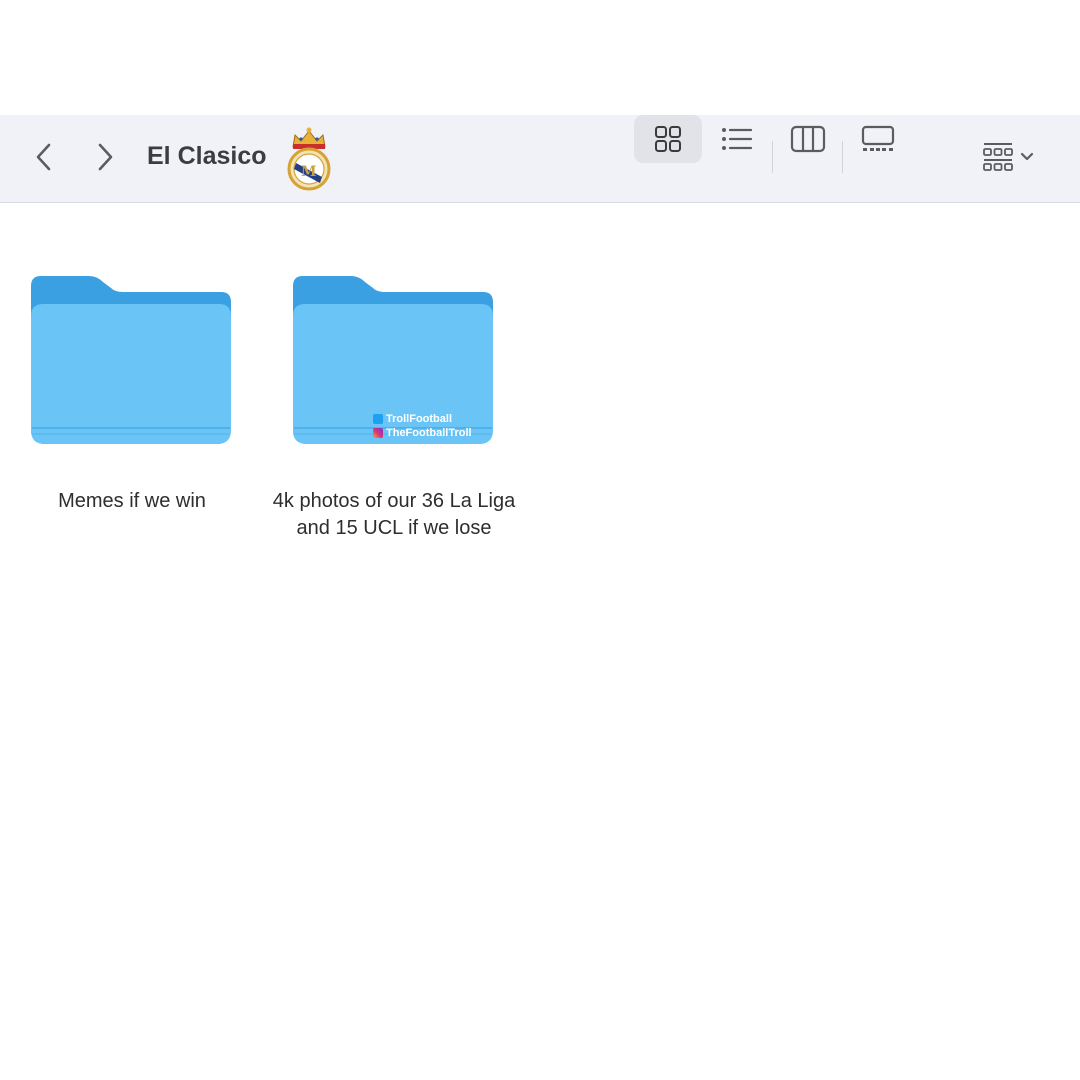  I want to click on folder-icon, so click(131, 360).